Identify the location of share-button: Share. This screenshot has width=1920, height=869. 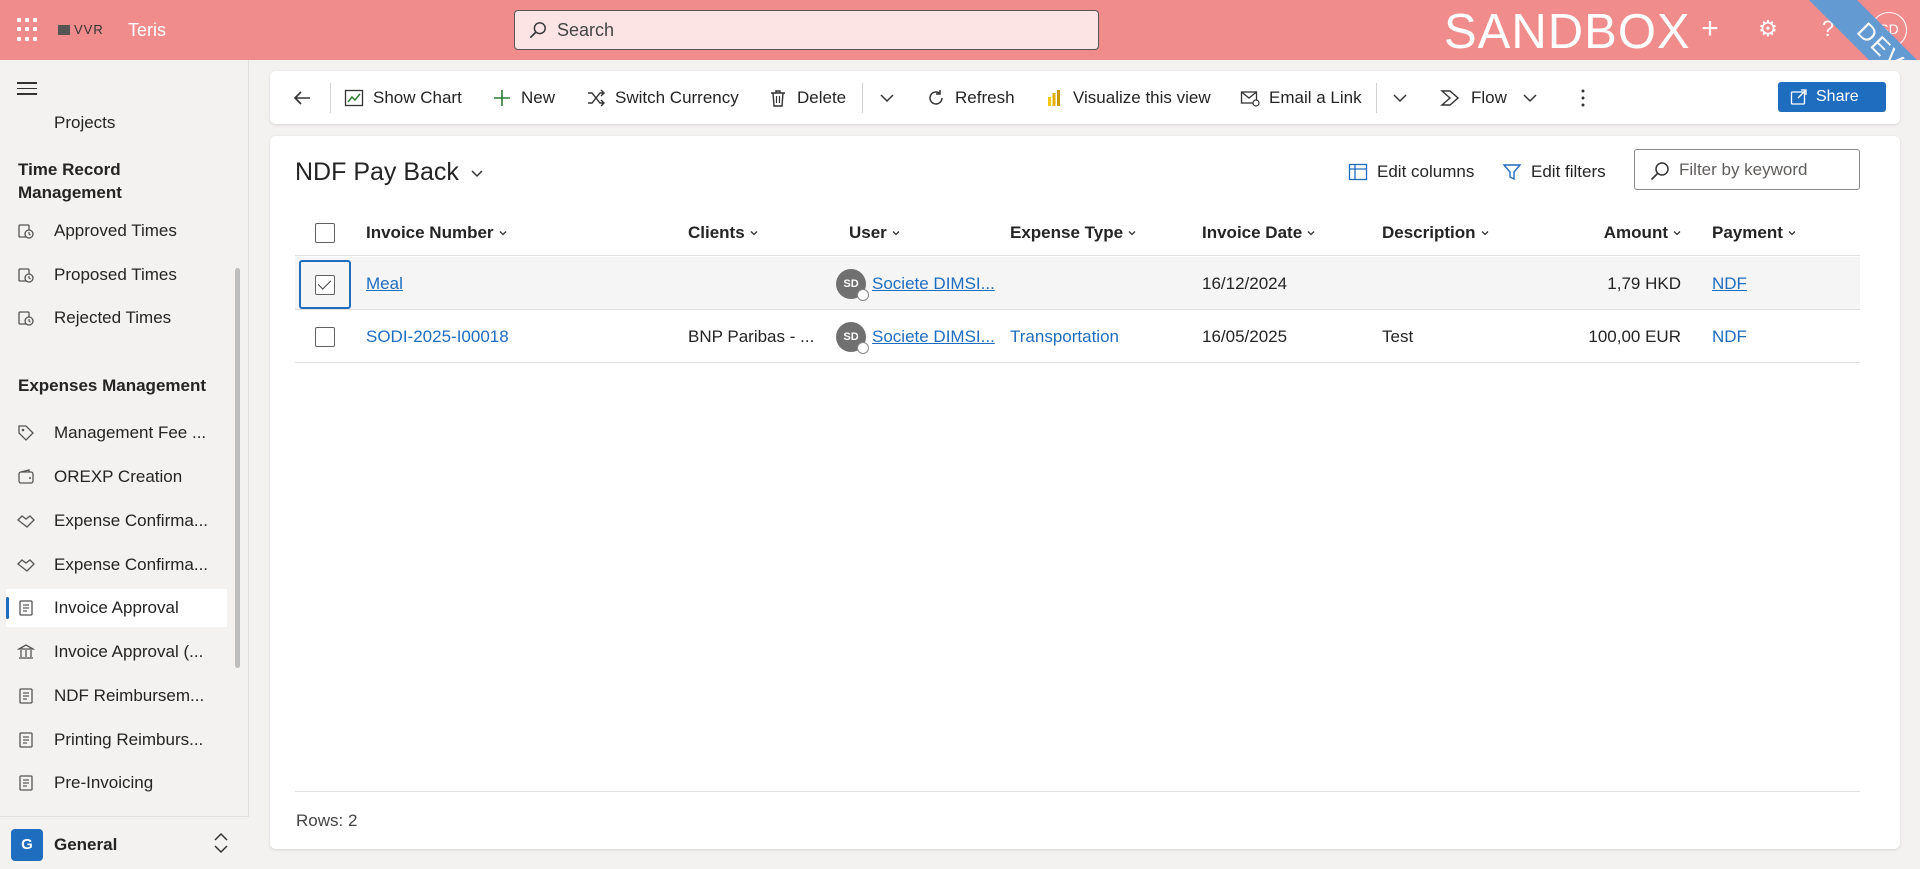
(1832, 97).